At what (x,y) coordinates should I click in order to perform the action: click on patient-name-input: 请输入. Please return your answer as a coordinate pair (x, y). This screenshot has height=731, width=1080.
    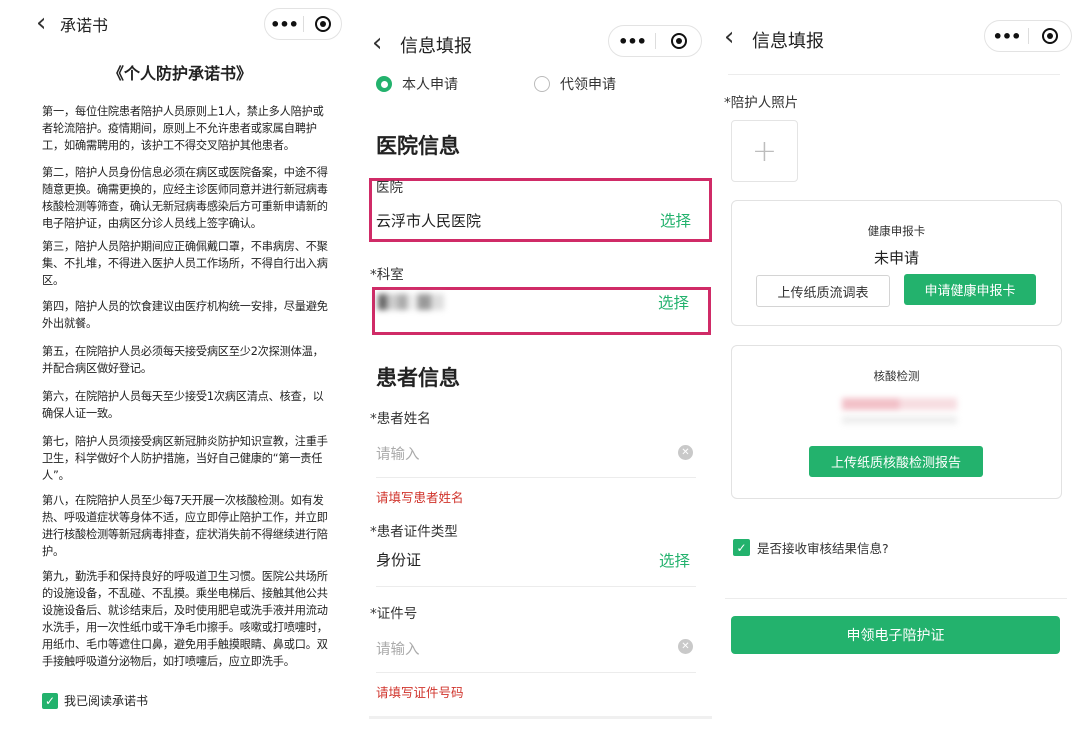
    Looking at the image, I should click on (398, 453).